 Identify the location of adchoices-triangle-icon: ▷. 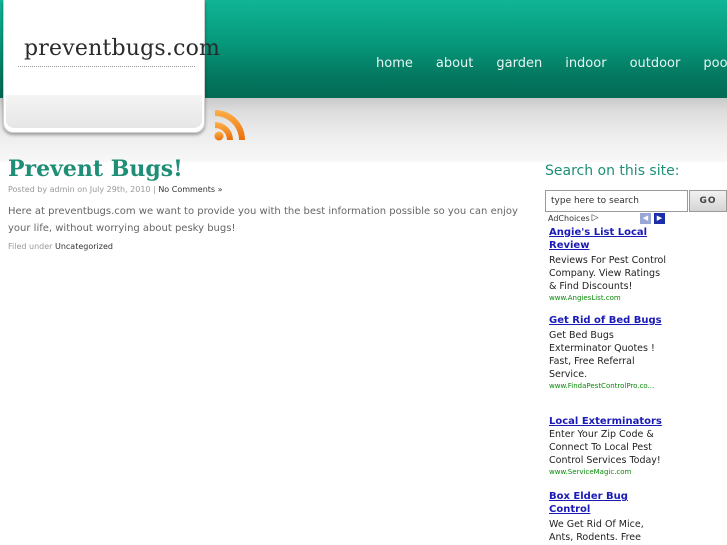
(595, 218).